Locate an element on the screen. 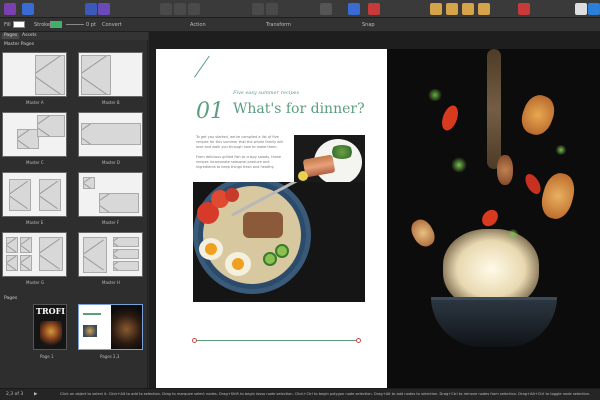 The image size is (600, 400). stroke-width-value: 0 pt is located at coordinates (91, 25).